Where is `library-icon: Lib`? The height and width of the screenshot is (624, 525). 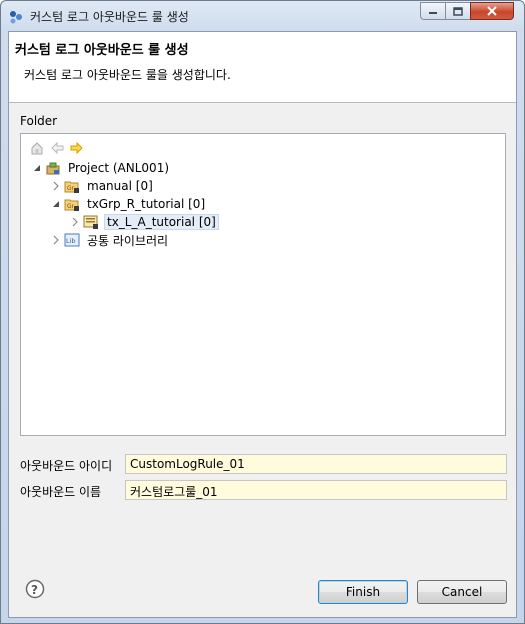
library-icon: Lib is located at coordinates (72, 240).